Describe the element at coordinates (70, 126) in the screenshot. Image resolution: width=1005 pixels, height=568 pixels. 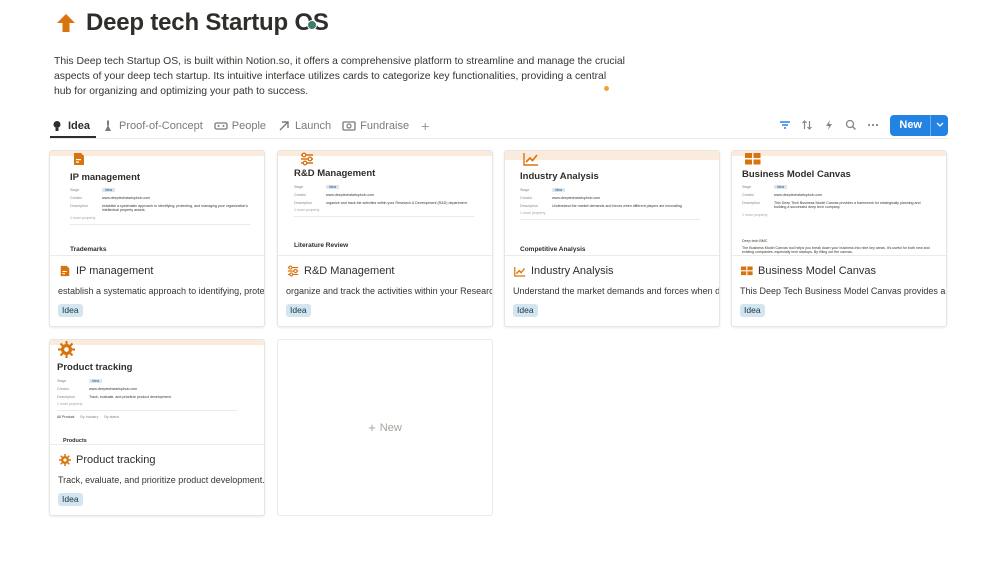
I see `tab-idea: Idea` at that location.